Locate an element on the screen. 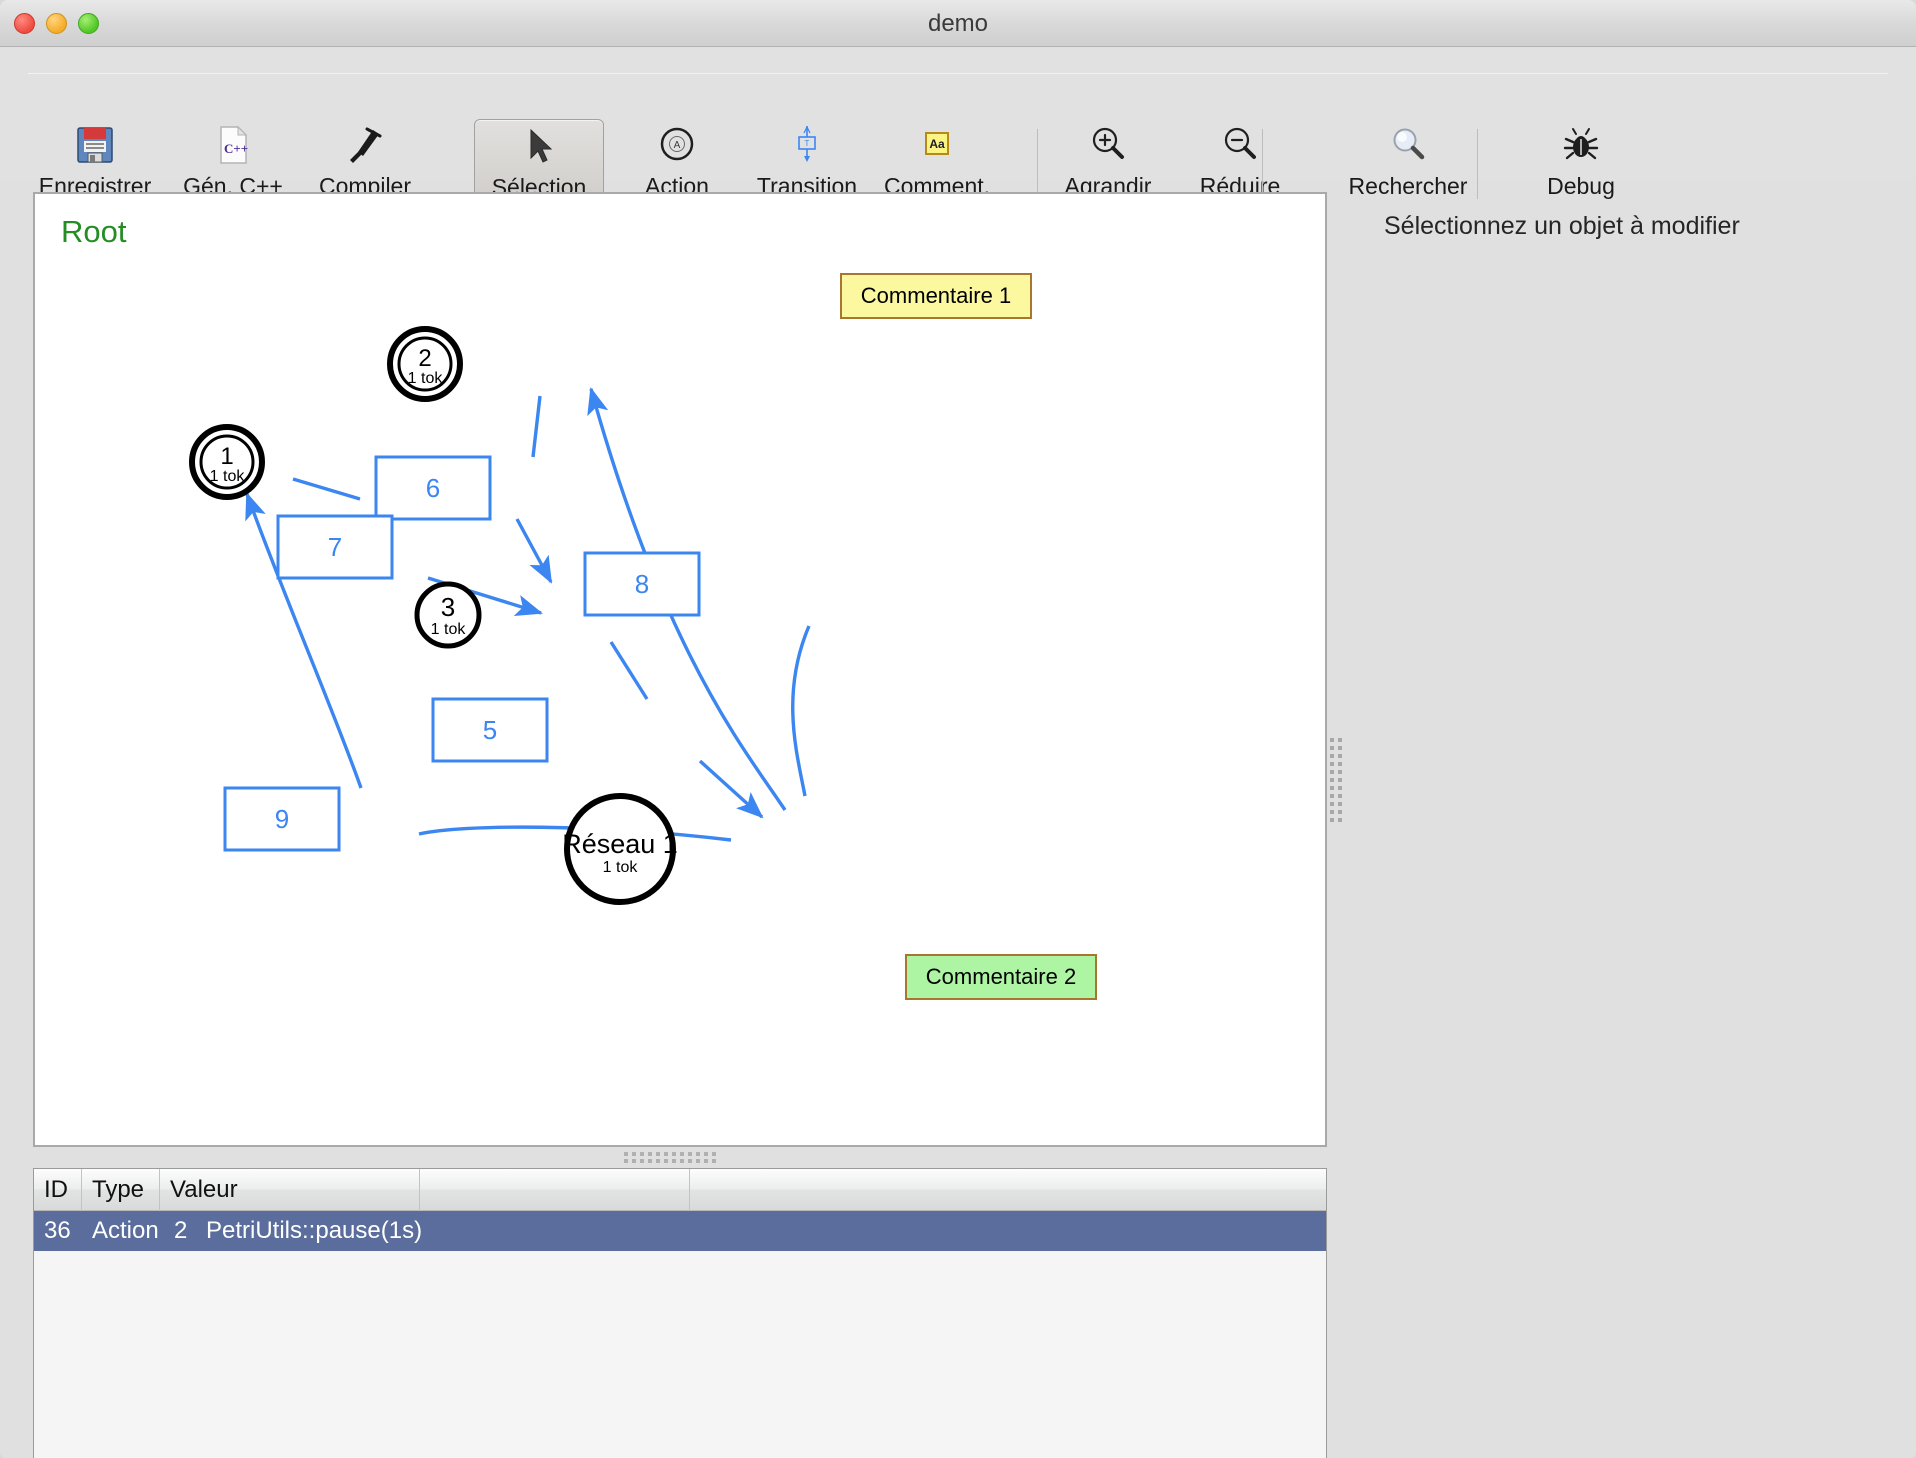  svg-text: T is located at coordinates (807, 143).